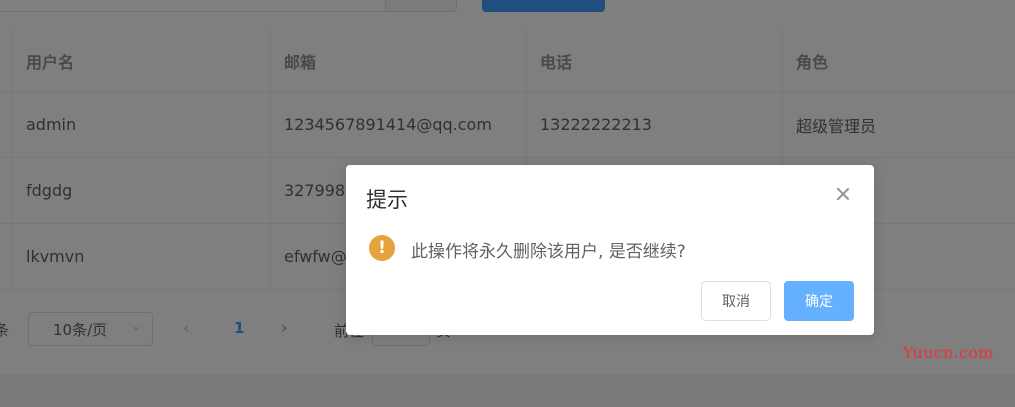  What do you see at coordinates (548, 252) in the screenshot?
I see `dialog-message: 此操作将永久删除该用户, 是否继续?` at bounding box center [548, 252].